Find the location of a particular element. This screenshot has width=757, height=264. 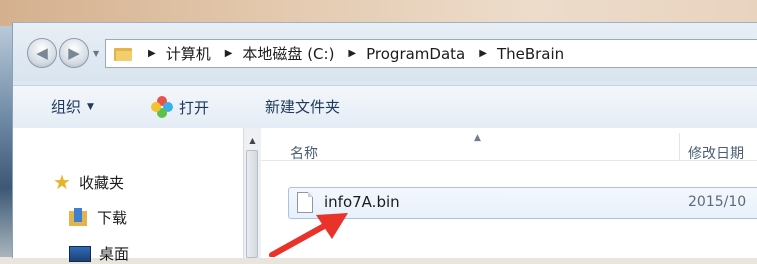

nav-item-favorites: ★ 收藏夹 is located at coordinates (88, 182).